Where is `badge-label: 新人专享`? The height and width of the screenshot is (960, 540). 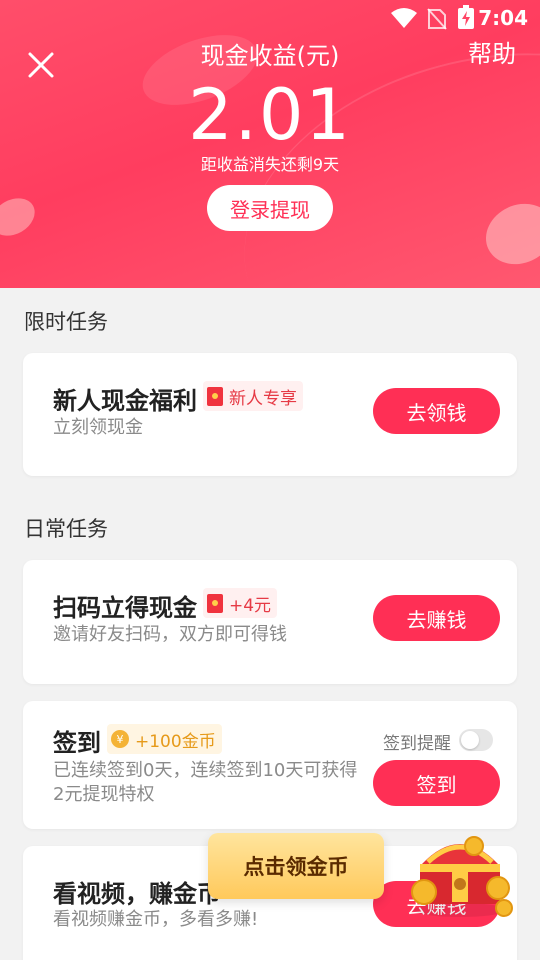
badge-label: 新人专享 is located at coordinates (263, 398).